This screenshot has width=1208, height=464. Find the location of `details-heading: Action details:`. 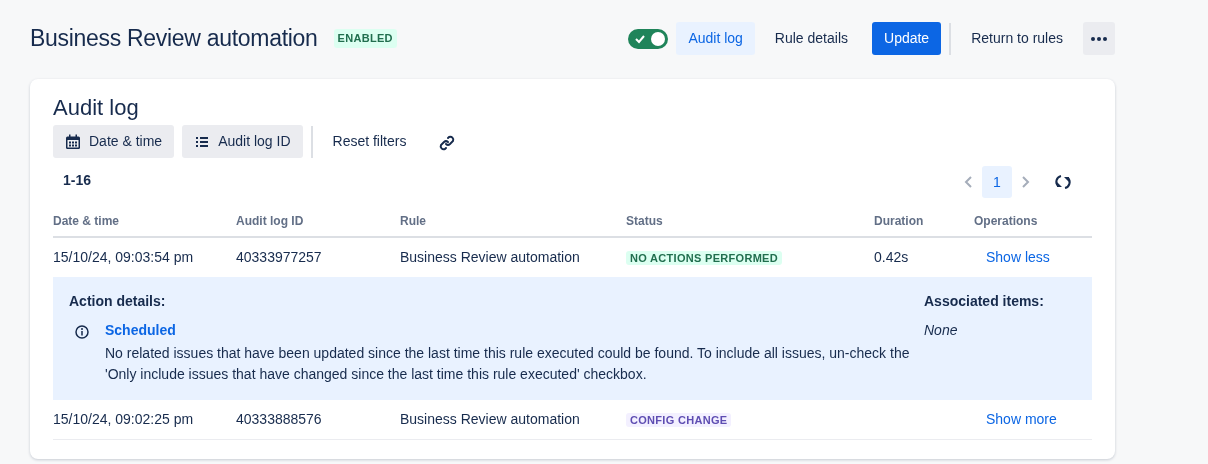

details-heading: Action details: is located at coordinates (118, 302).